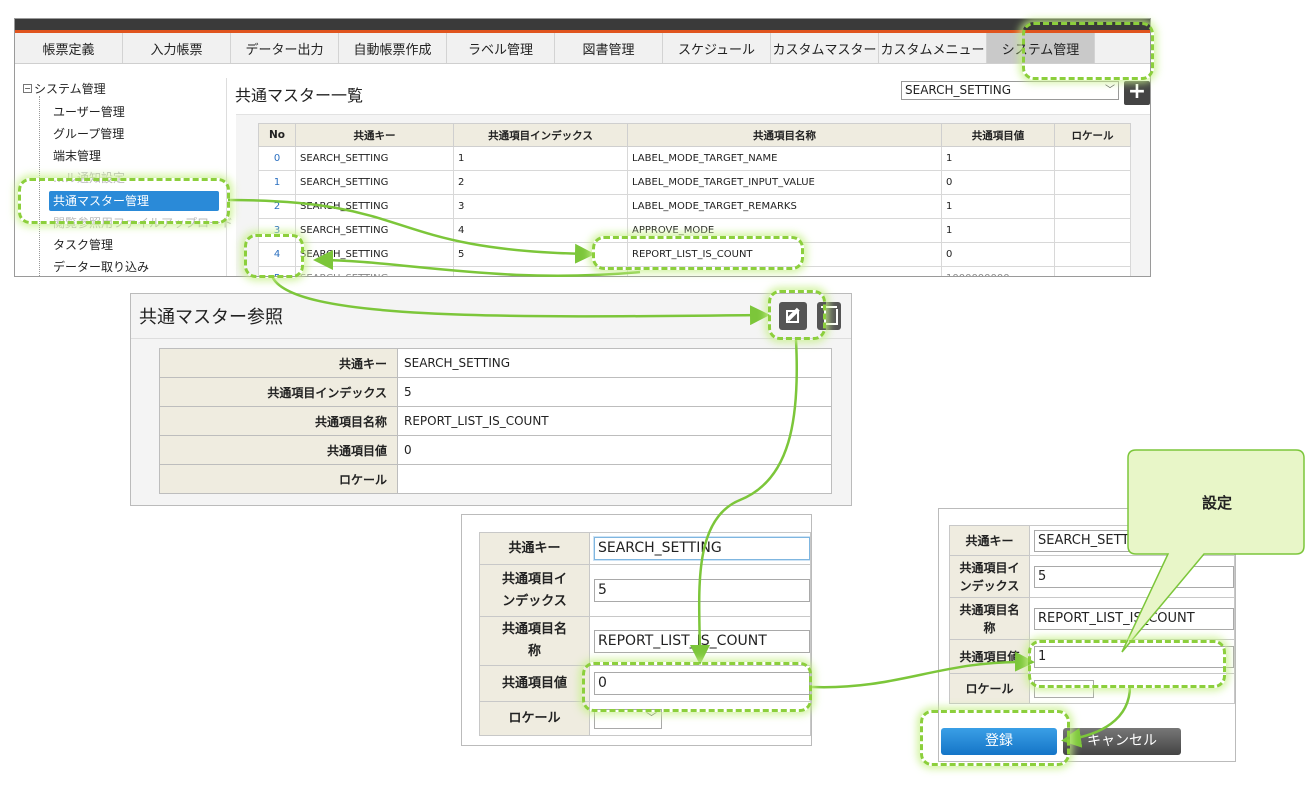  What do you see at coordinates (1110, 90) in the screenshot?
I see `chevron-down-icon: ﹀` at bounding box center [1110, 90].